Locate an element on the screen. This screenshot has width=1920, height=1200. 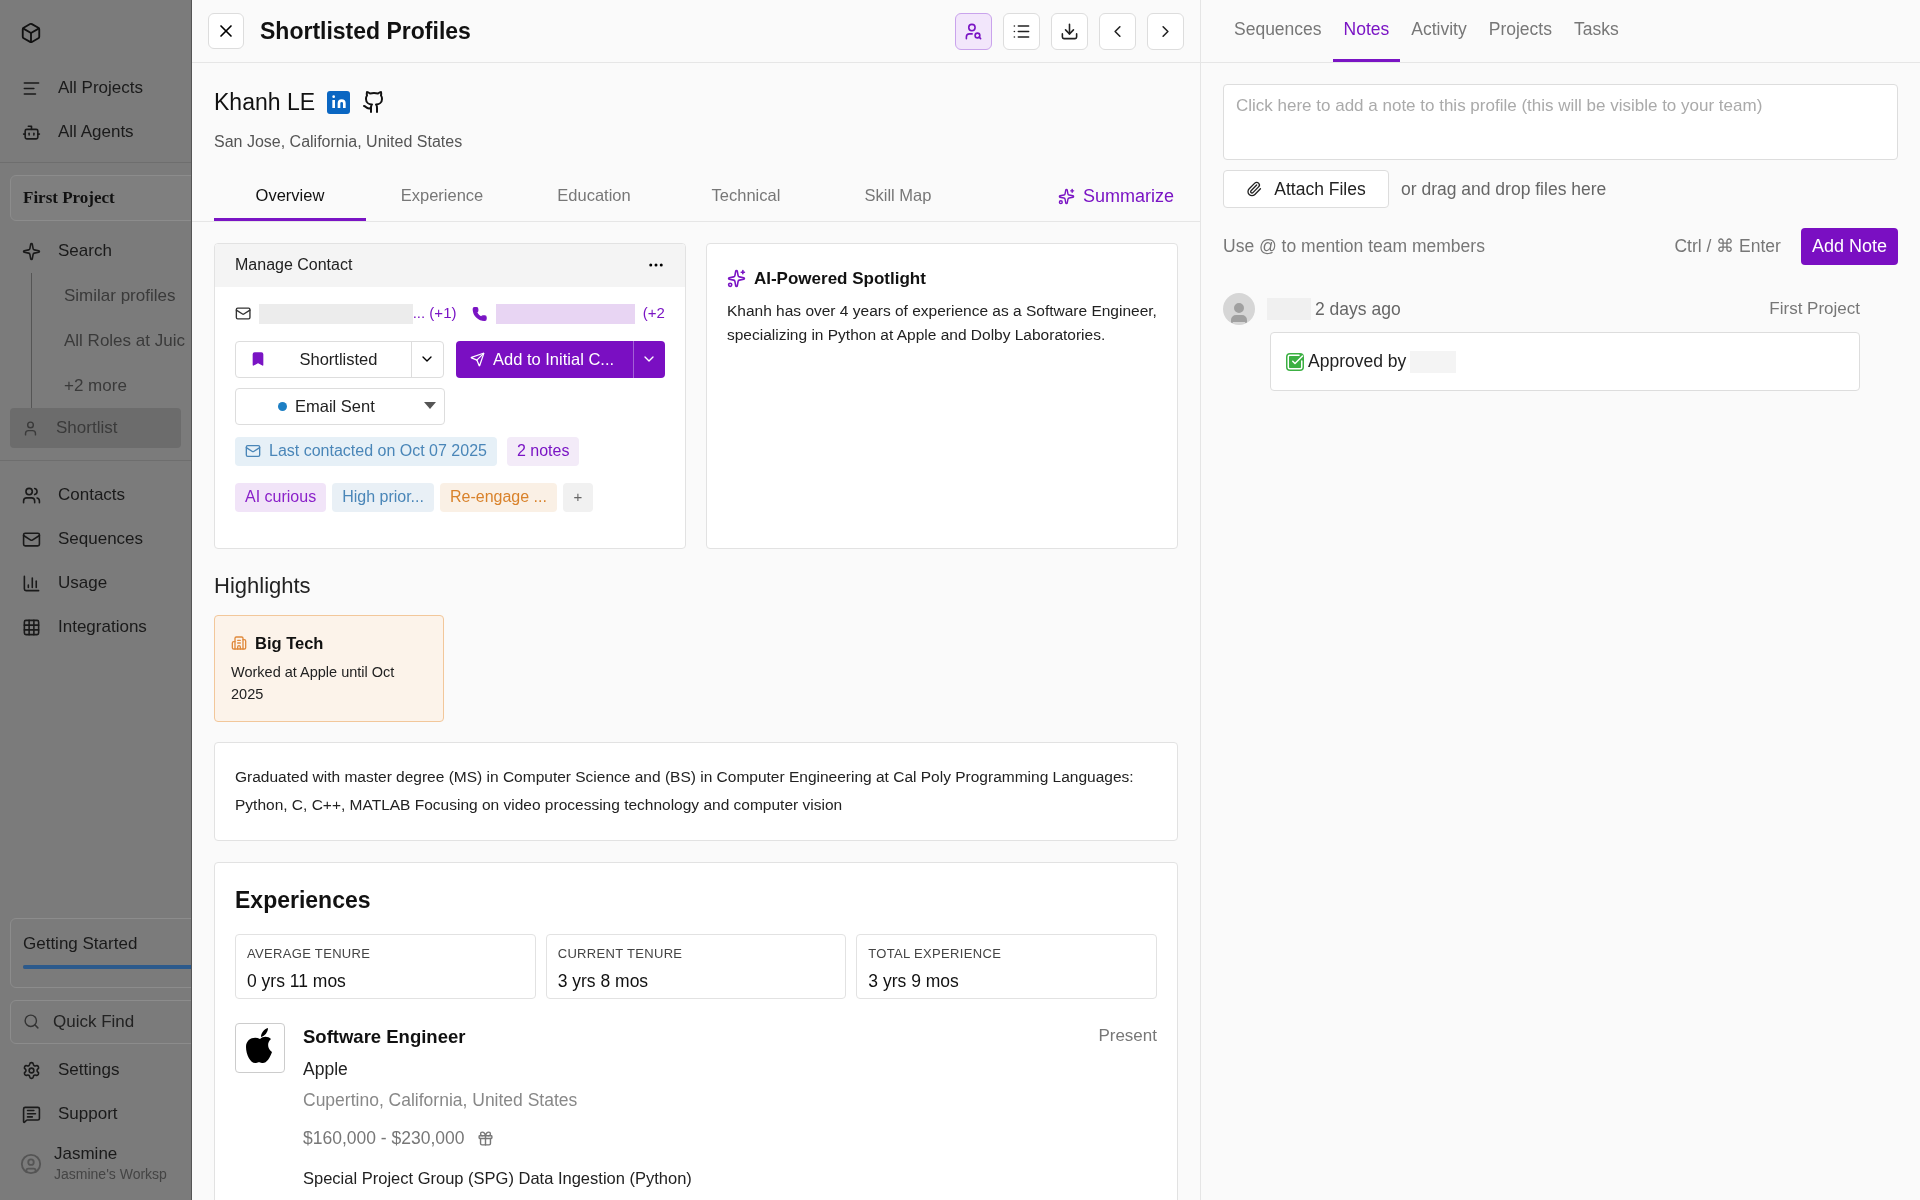
status-dropdown: Shortlisted is located at coordinates (339, 359).